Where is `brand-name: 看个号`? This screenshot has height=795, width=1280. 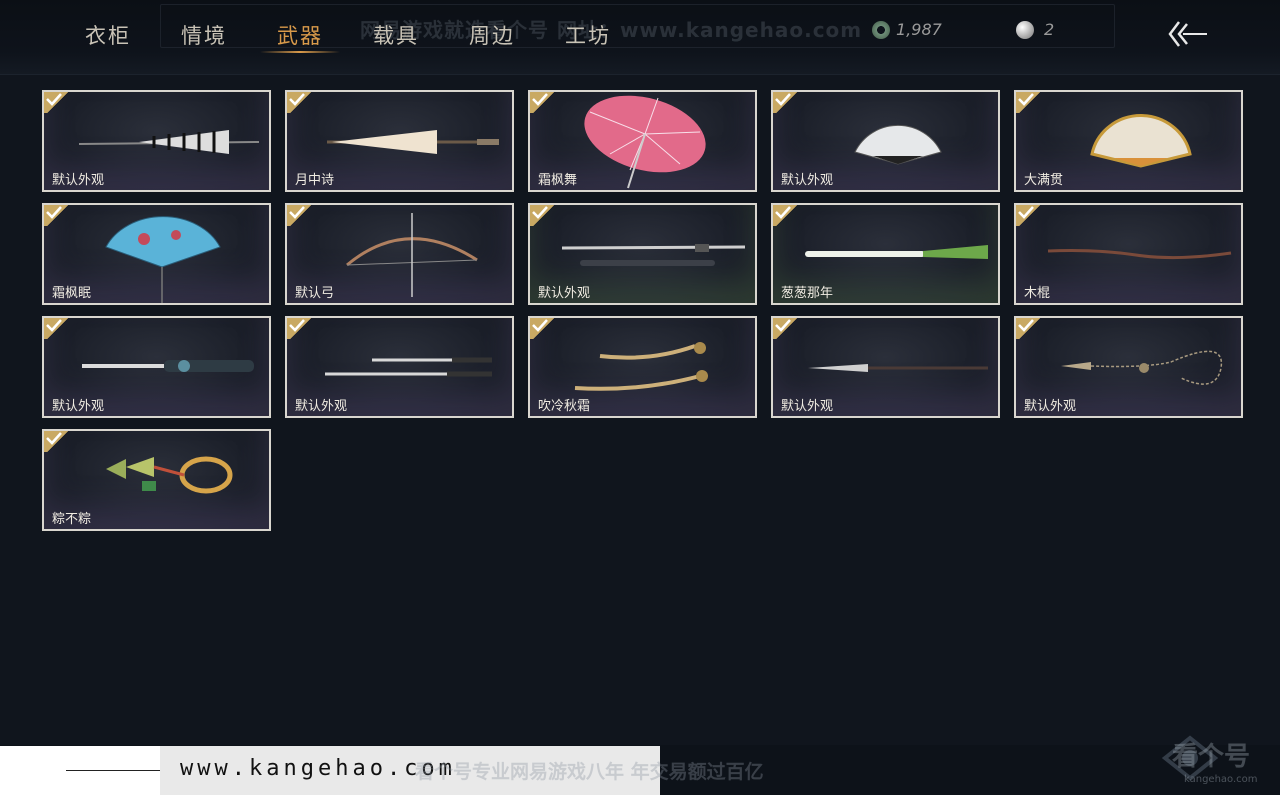
brand-name: 看个号 is located at coordinates (1211, 757).